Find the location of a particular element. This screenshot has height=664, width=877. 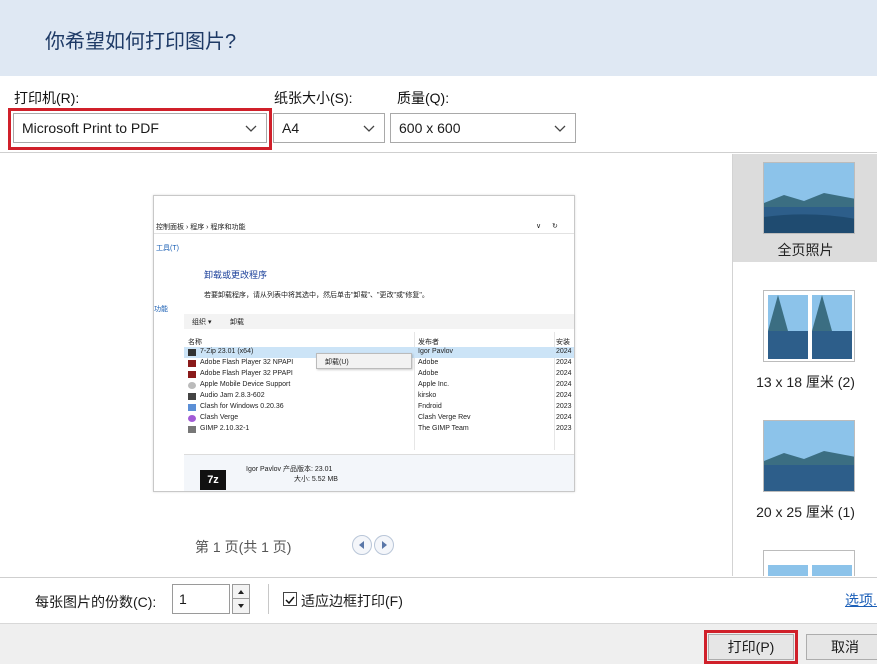

next-page-button is located at coordinates (384, 545).